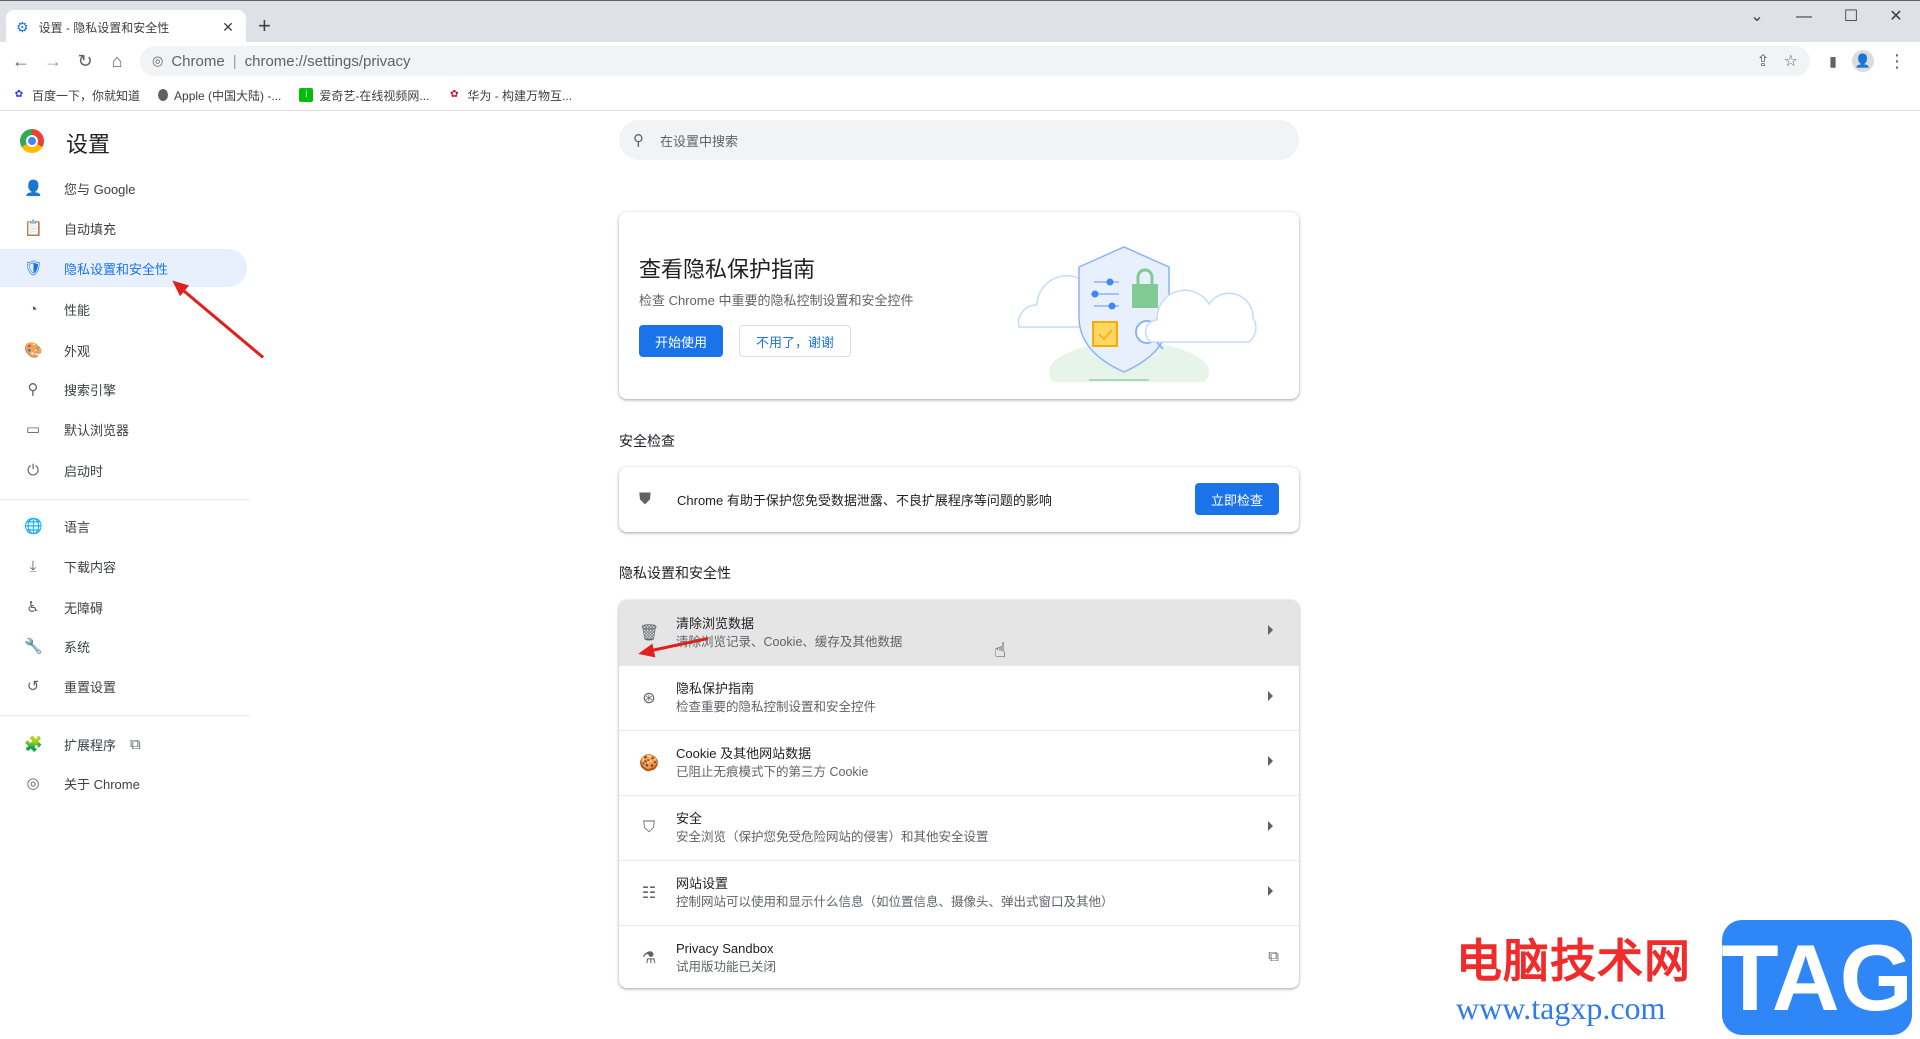 The image size is (1920, 1039). Describe the element at coordinates (1851, 17) in the screenshot. I see `maximize-button: ☐` at that location.